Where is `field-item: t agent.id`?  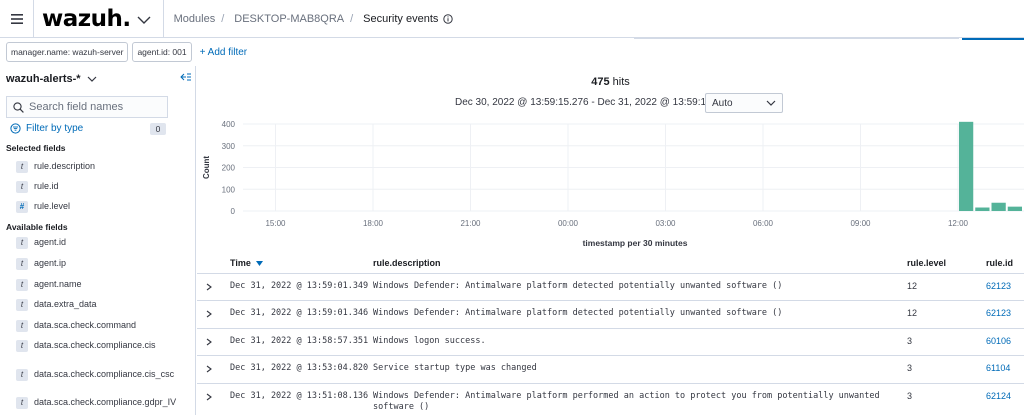
field-item: t agent.id is located at coordinates (95, 243).